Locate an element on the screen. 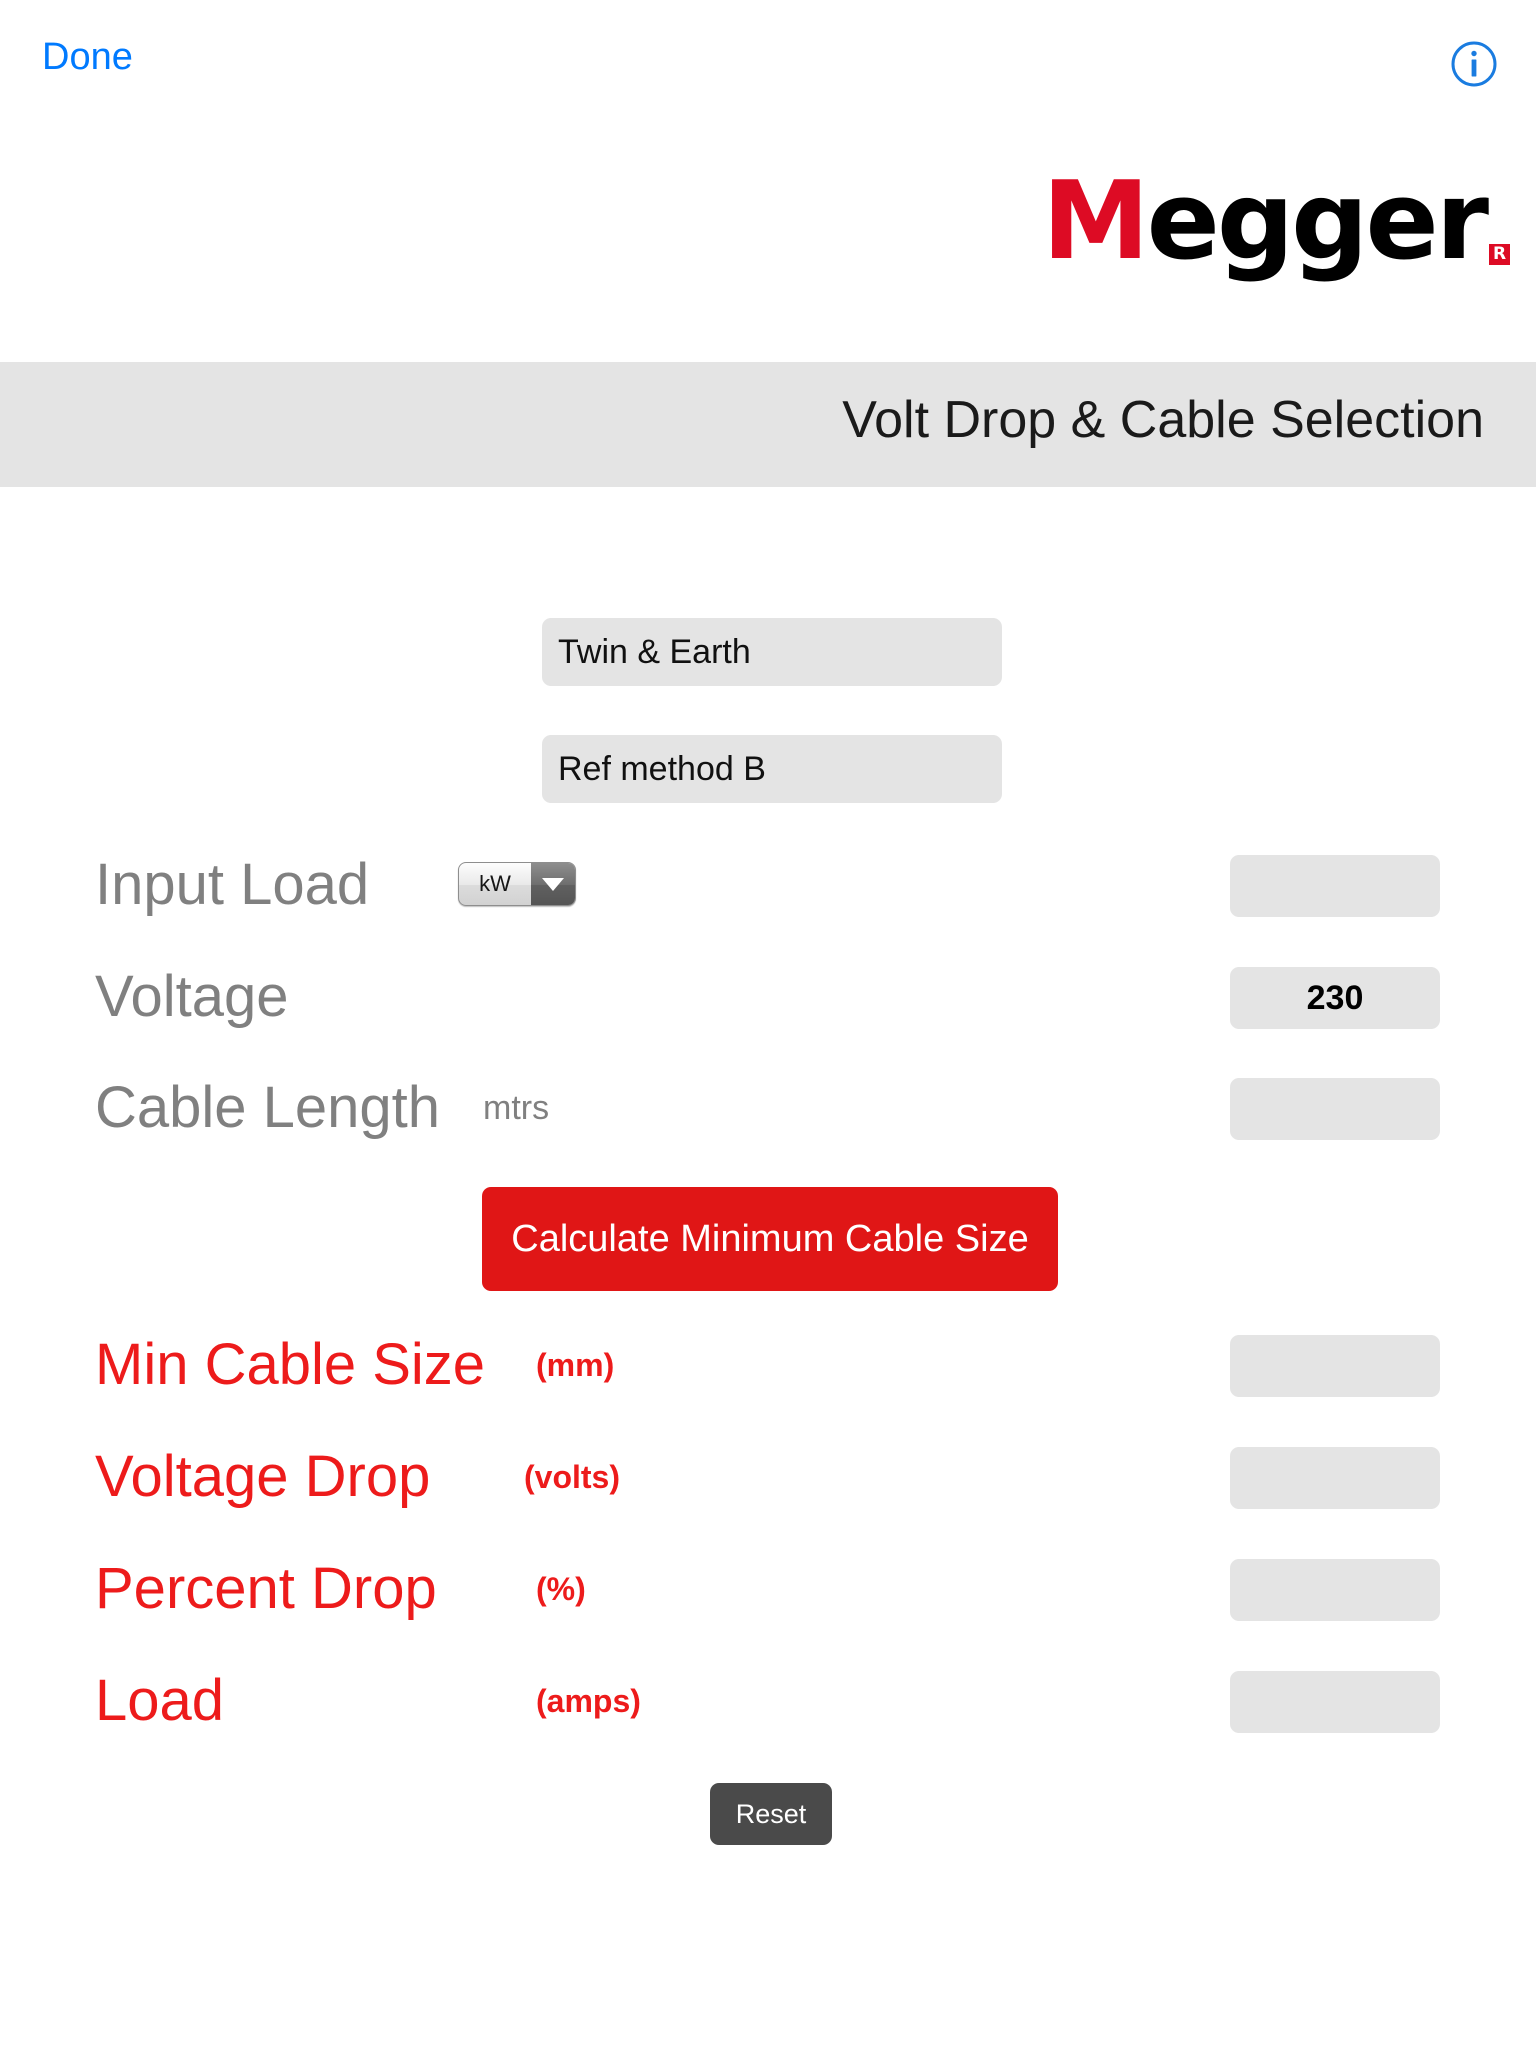 Image resolution: width=1536 pixels, height=2048 pixels. input-load-field is located at coordinates (1335, 886).